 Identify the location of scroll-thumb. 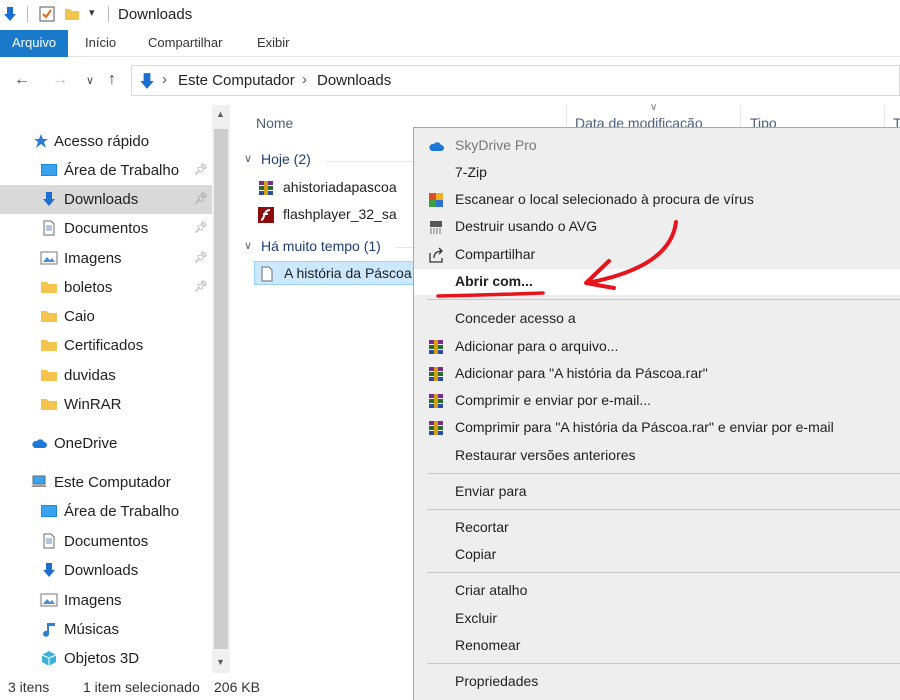
(221, 389).